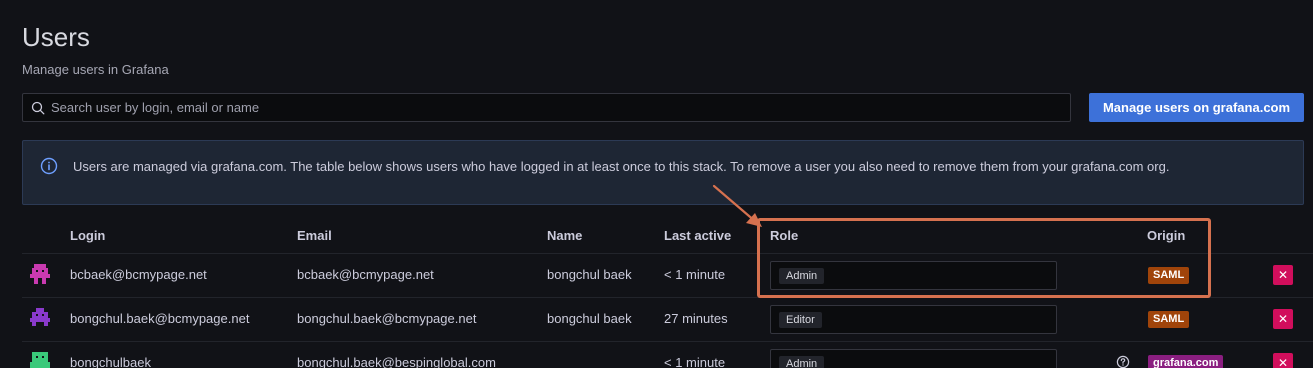  I want to click on user-email: bongchul.baek@bespinglobal.com, so click(396, 361).